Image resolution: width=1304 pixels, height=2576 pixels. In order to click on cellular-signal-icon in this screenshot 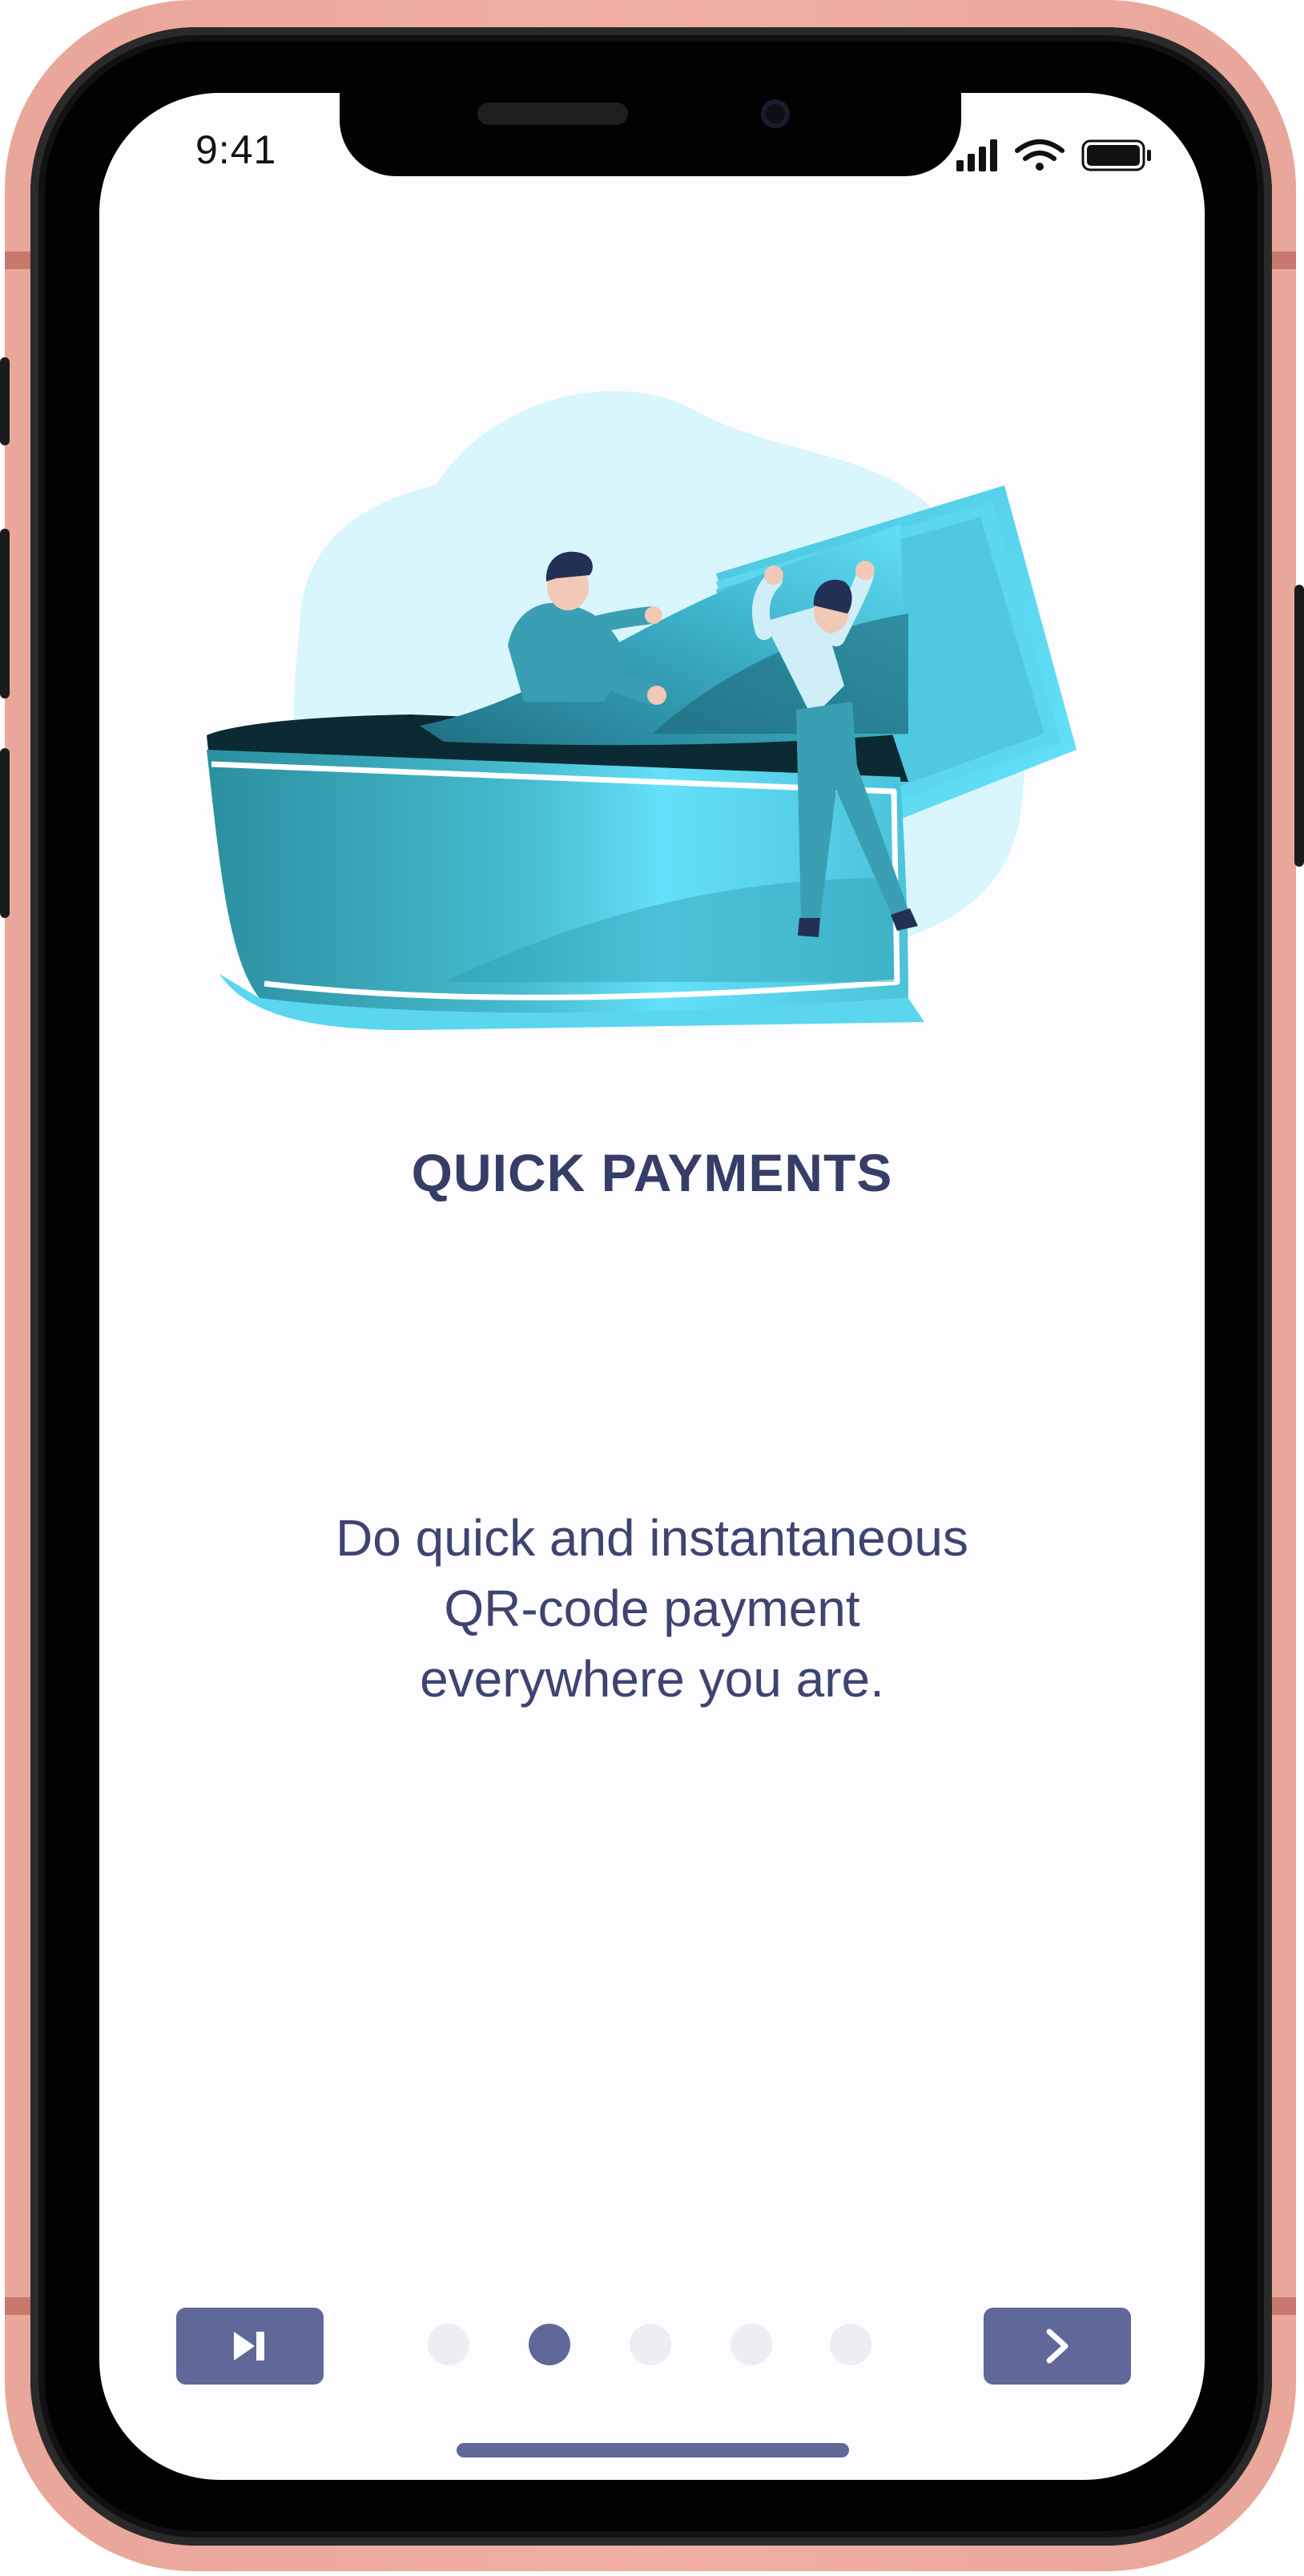, I will do `click(976, 155)`.